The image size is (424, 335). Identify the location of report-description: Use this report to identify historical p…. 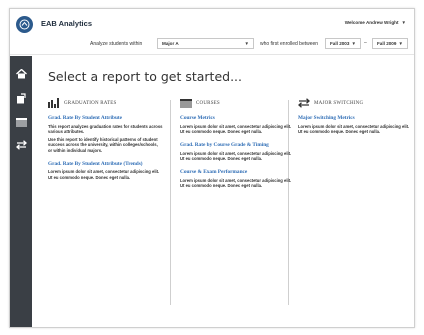
(103, 145).